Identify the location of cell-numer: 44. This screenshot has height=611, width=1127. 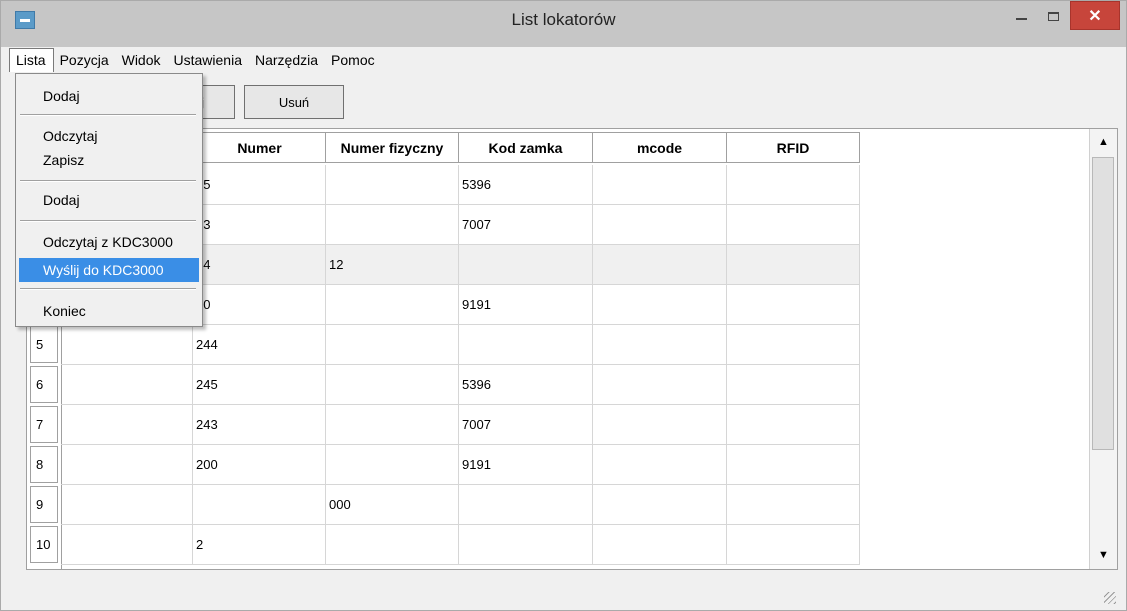
(259, 265).